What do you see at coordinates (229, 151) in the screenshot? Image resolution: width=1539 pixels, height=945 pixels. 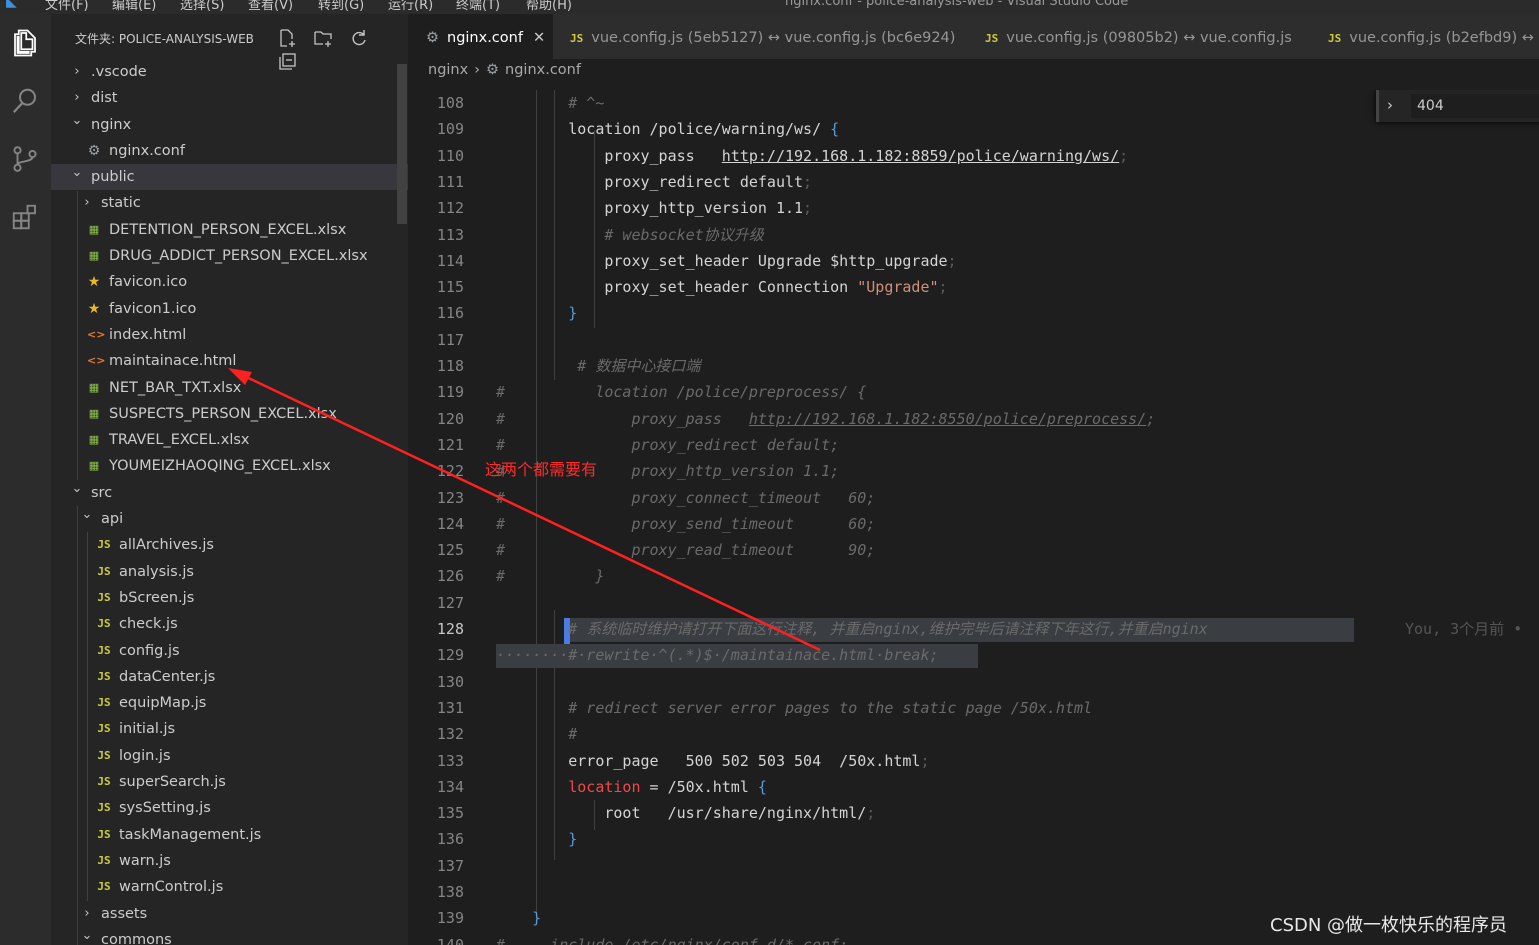 I see `tree-file: ⚙ nginx.conf` at bounding box center [229, 151].